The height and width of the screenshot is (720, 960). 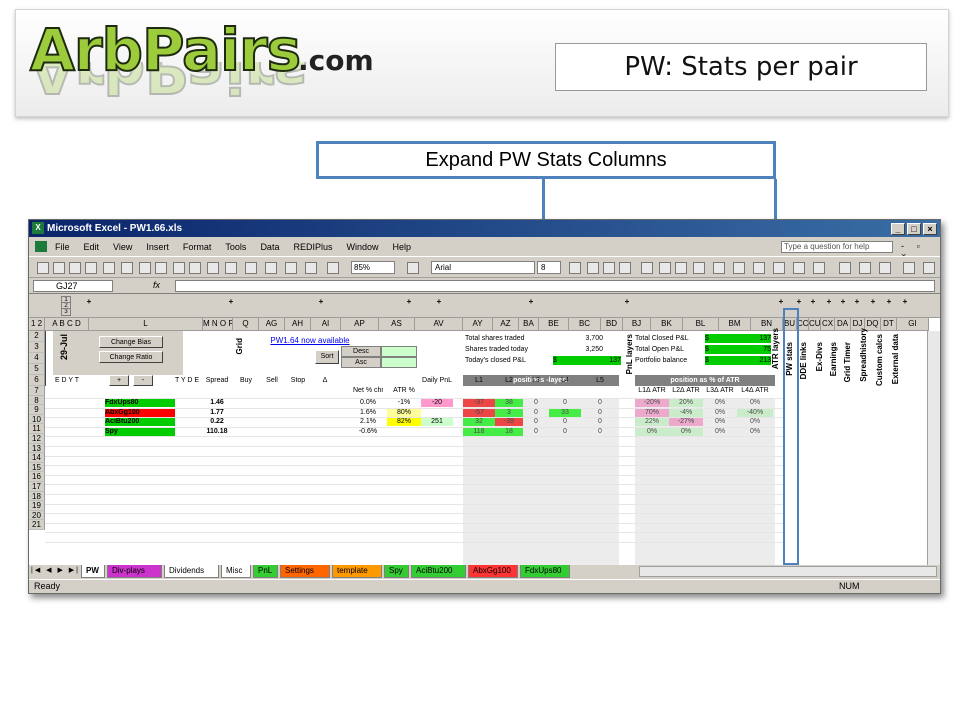 I want to click on column-header: AP, so click(x=360, y=324).